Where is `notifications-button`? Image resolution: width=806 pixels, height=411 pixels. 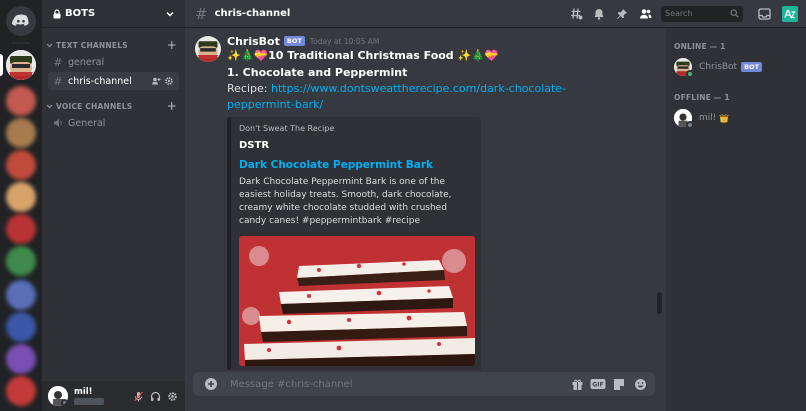
notifications-button is located at coordinates (599, 14).